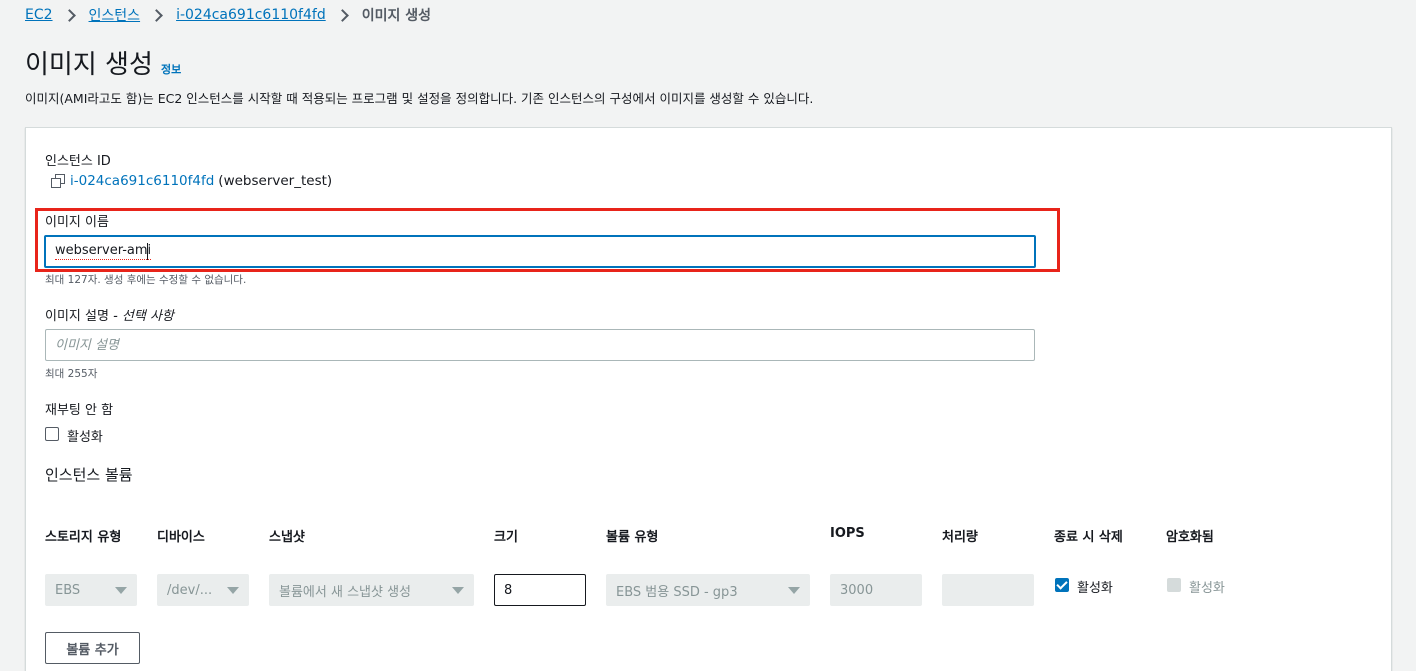 Image resolution: width=1416 pixels, height=671 pixels. What do you see at coordinates (1062, 585) in the screenshot?
I see `delete-on-termination-checkbox` at bounding box center [1062, 585].